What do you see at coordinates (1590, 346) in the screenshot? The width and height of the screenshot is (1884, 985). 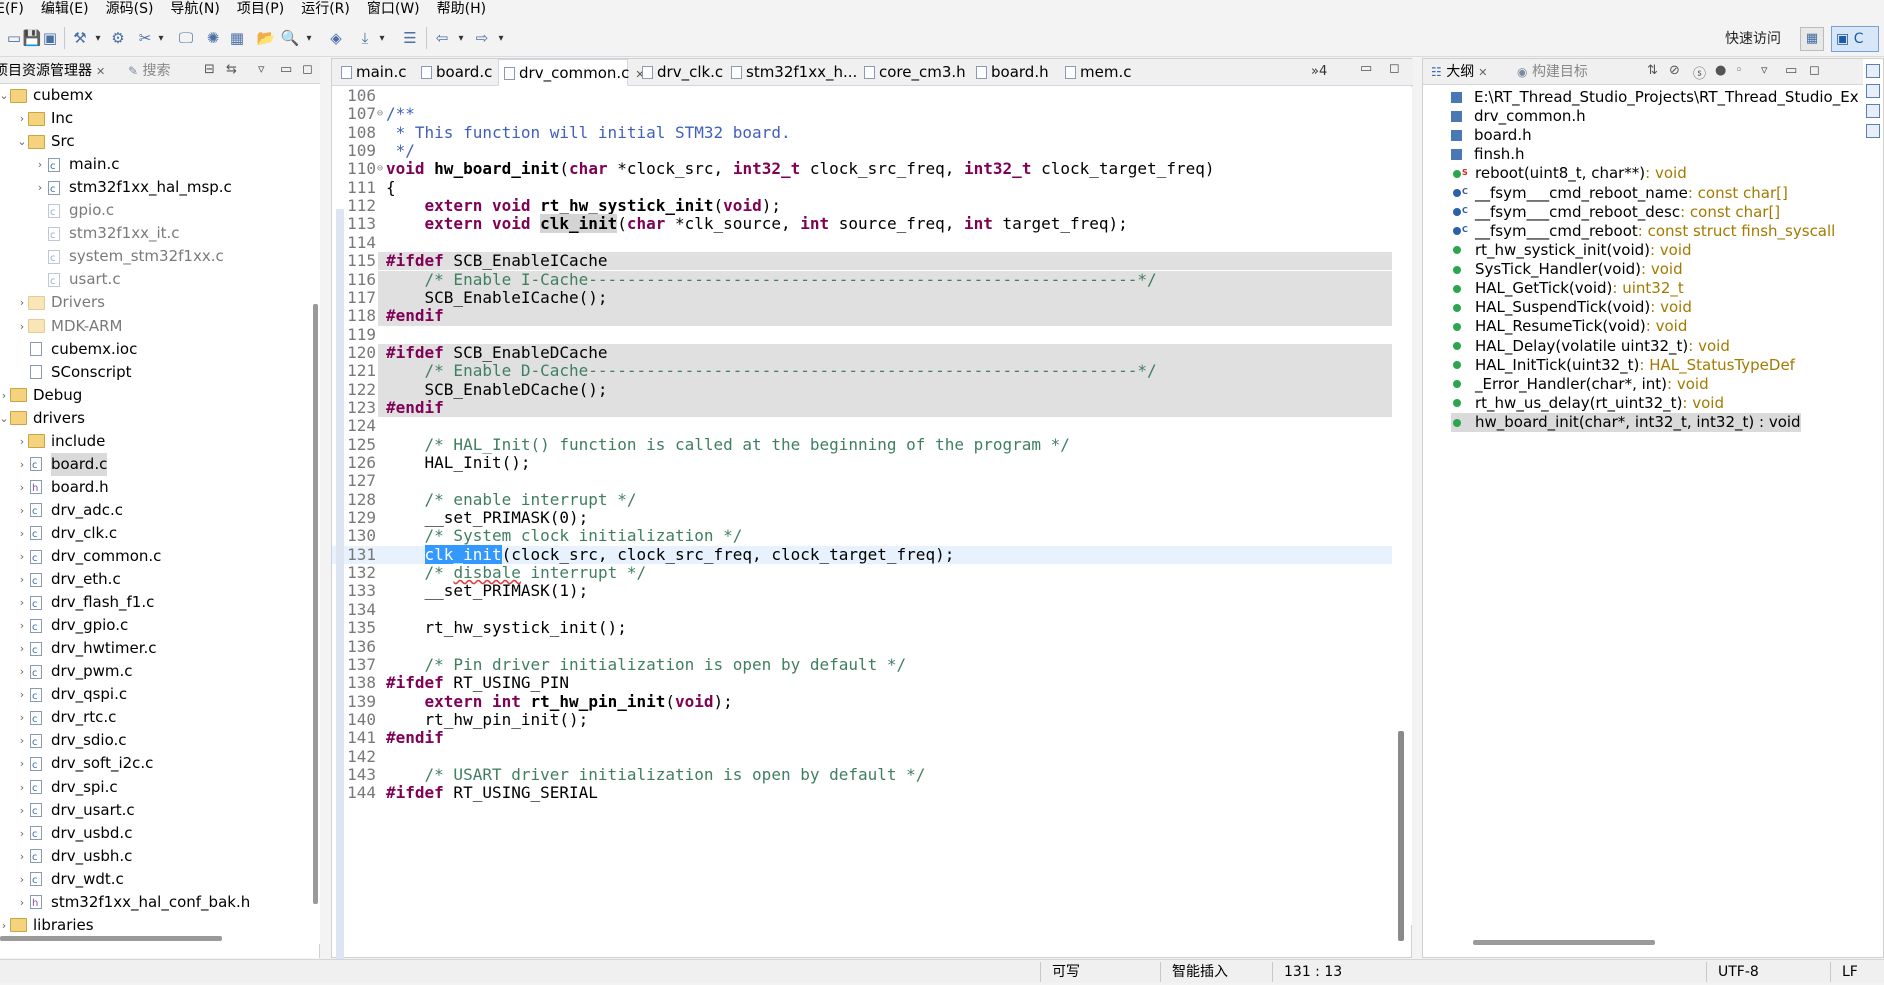 I see `outline-item: HAL_Delay(volatile uint32_t) : void` at bounding box center [1590, 346].